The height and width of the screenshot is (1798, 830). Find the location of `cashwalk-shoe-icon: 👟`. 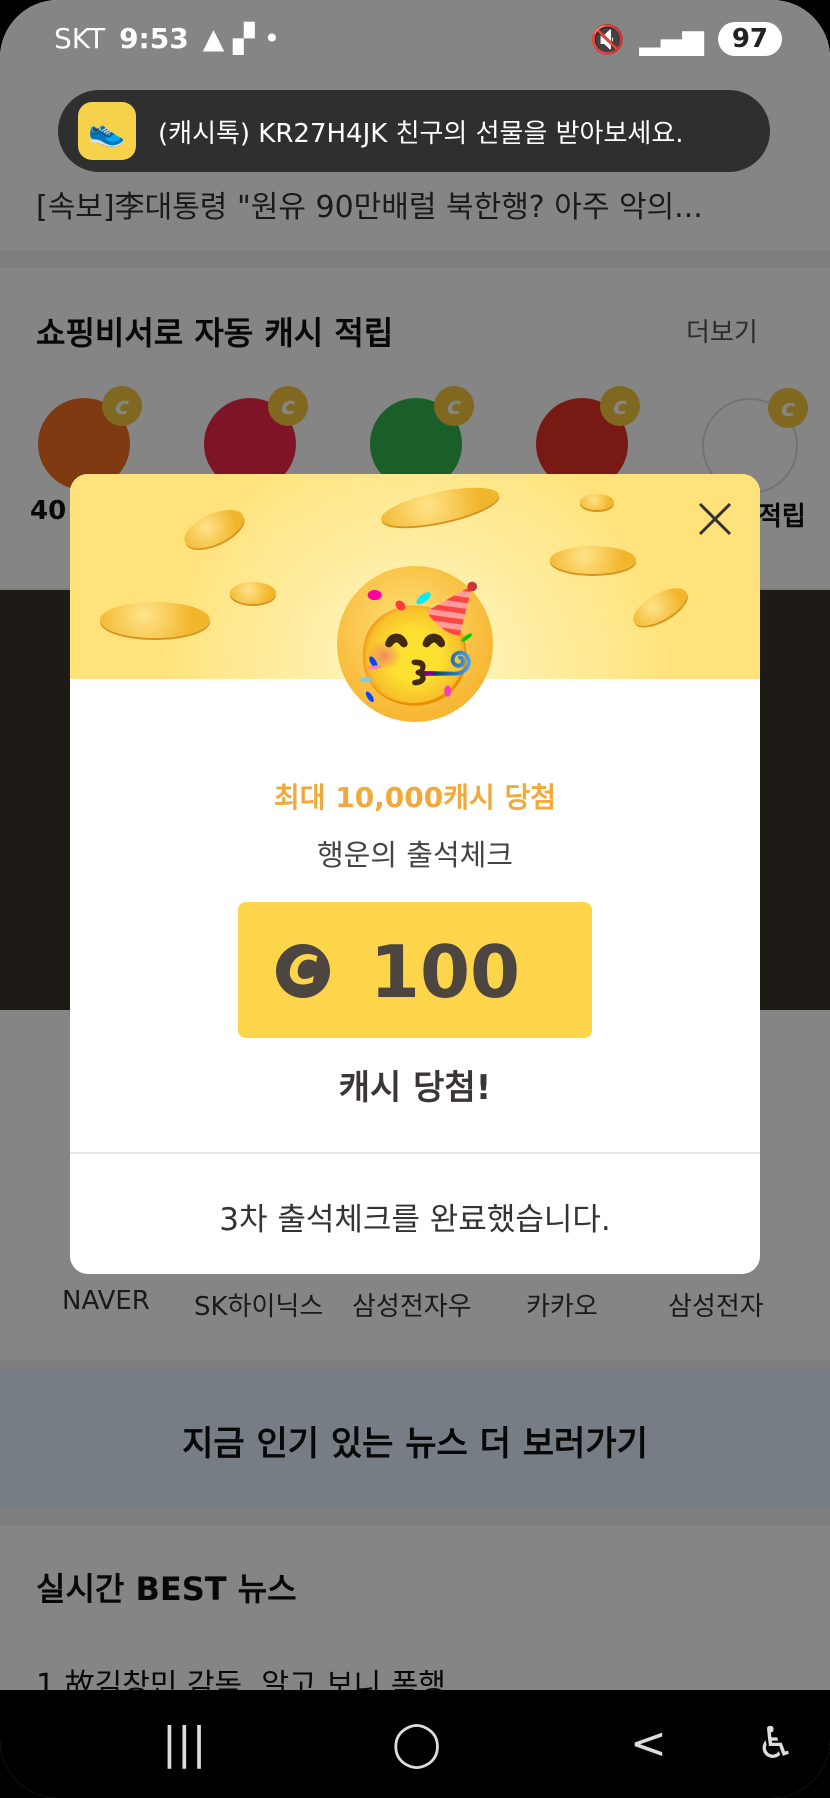

cashwalk-shoe-icon: 👟 is located at coordinates (107, 131).